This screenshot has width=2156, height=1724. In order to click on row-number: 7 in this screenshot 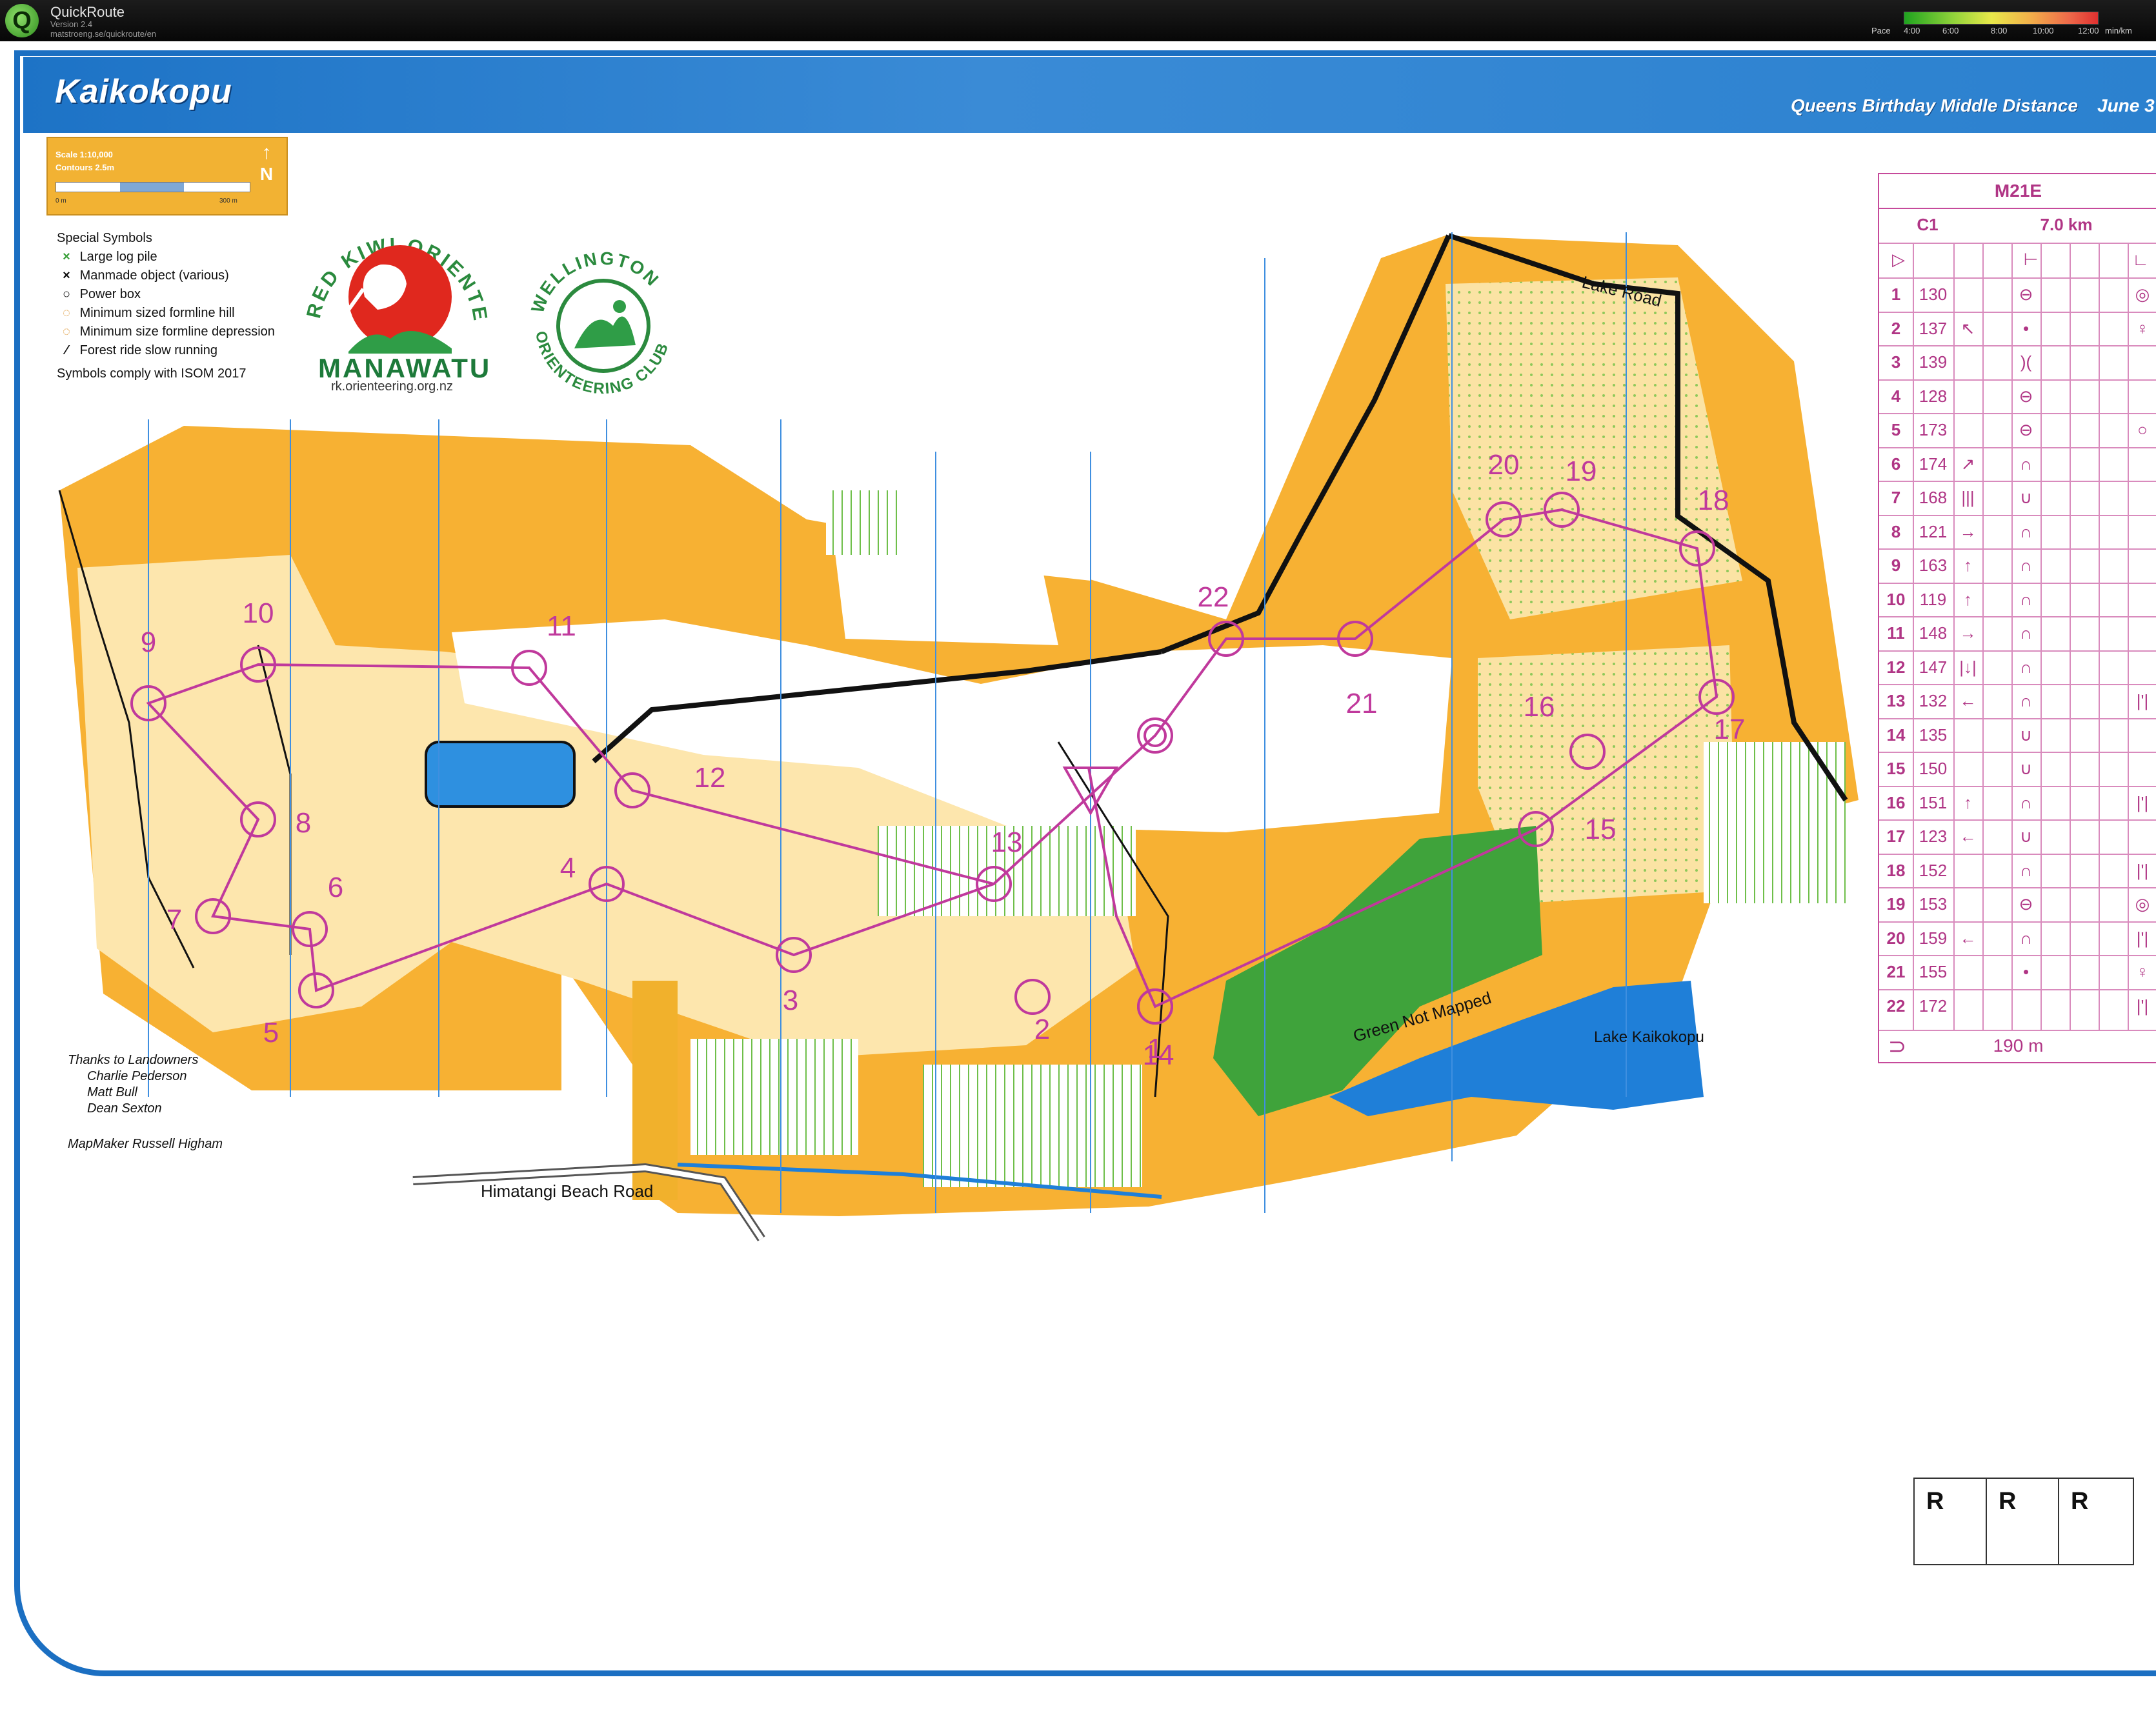, I will do `click(1896, 498)`.